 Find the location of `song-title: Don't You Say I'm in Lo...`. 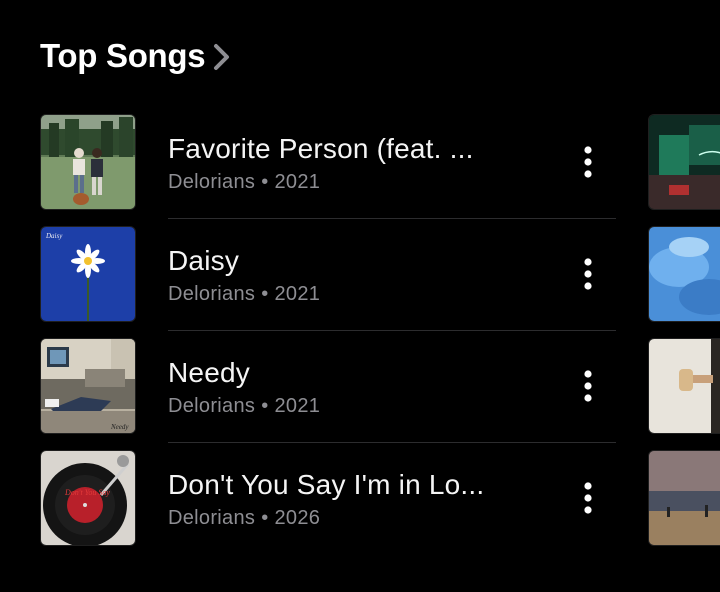

song-title: Don't You Say I'm in Lo... is located at coordinates (326, 484).